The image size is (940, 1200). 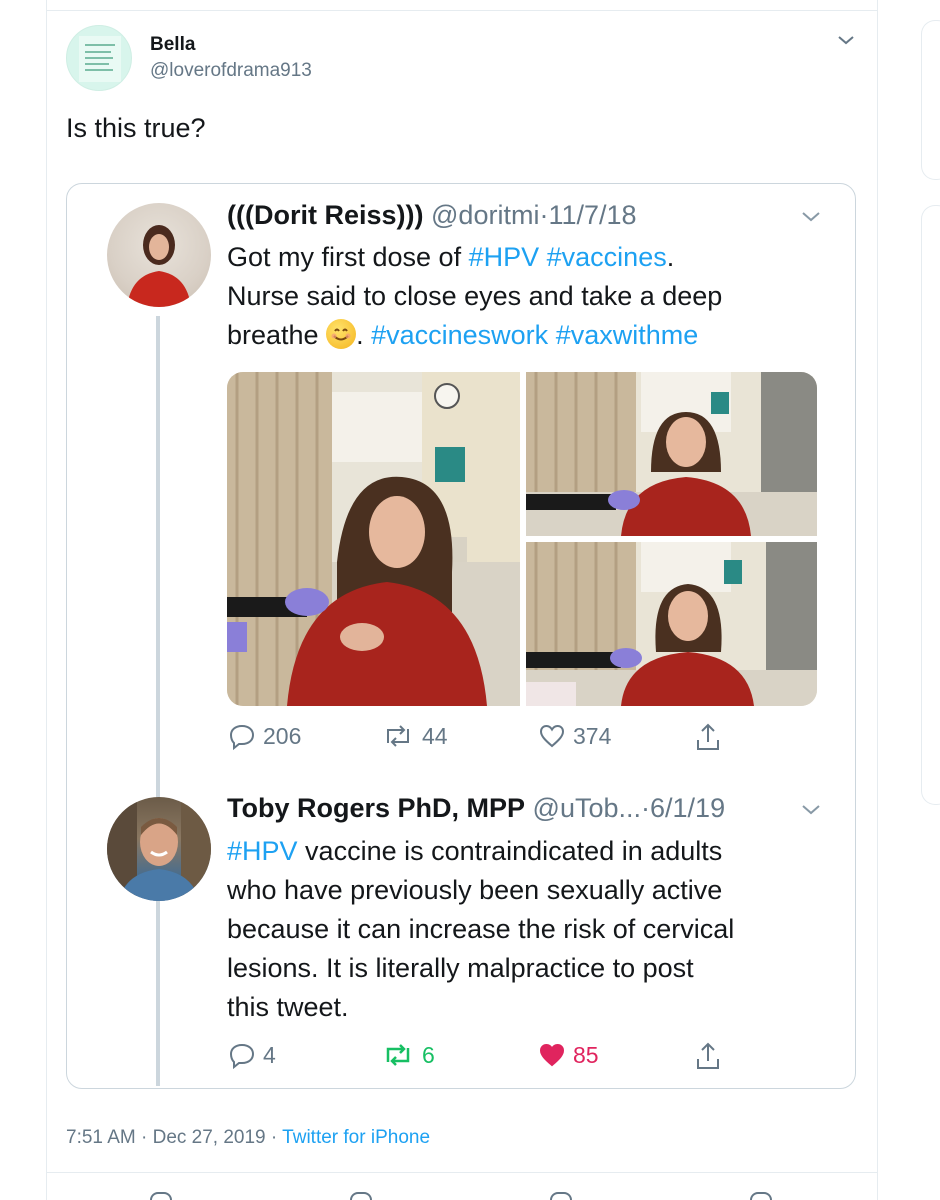 What do you see at coordinates (428, 1054) in the screenshot?
I see `retweet-count: 6` at bounding box center [428, 1054].